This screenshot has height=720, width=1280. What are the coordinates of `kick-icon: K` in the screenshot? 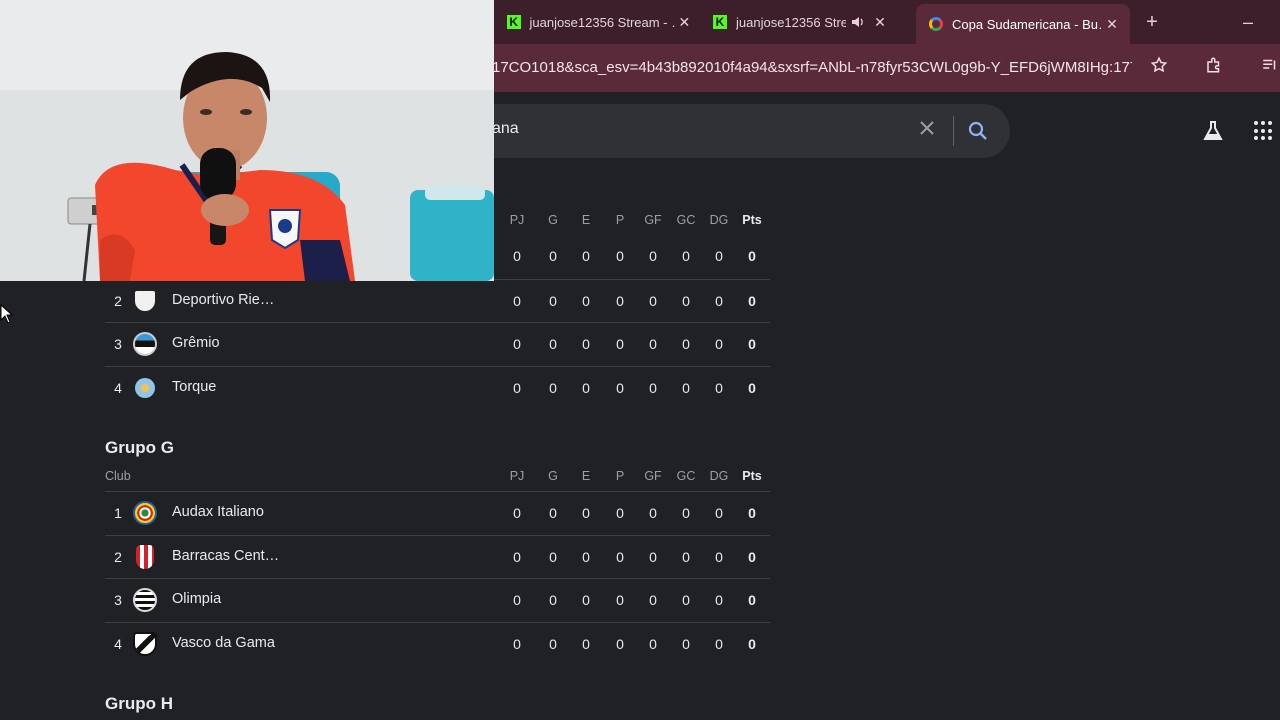 It's located at (513, 22).